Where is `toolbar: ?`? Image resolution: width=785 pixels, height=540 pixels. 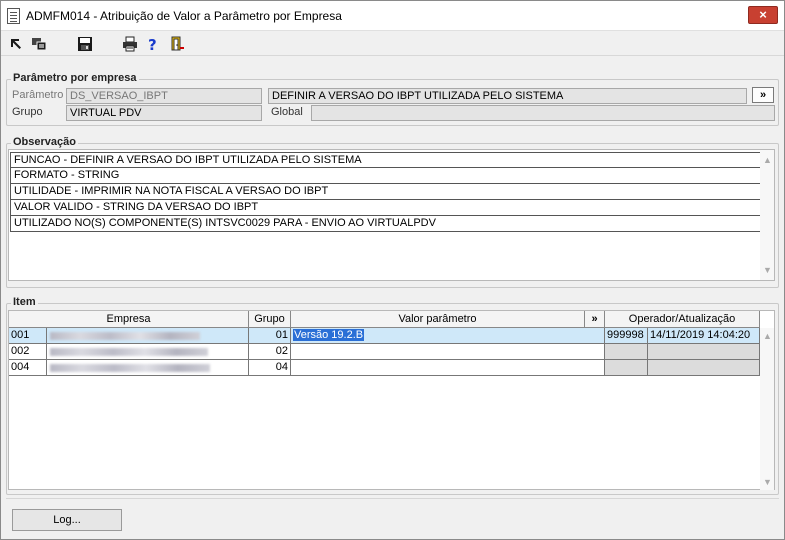 toolbar: ? is located at coordinates (392, 44).